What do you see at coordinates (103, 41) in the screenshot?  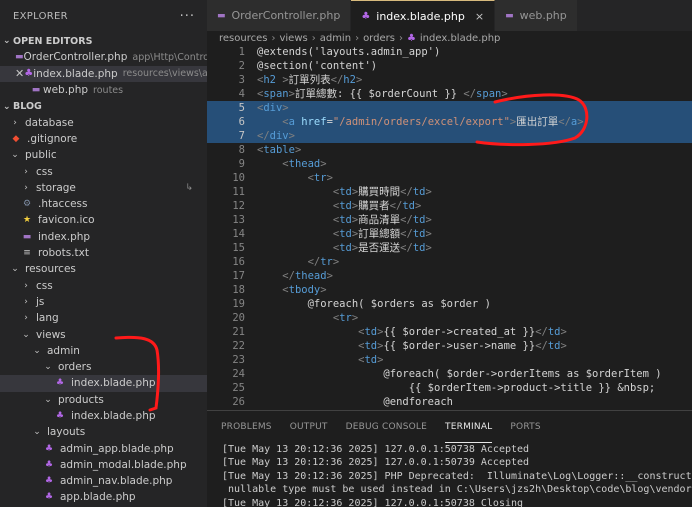 I see `open-editors-section: ⌄ OPEN EDITORS` at bounding box center [103, 41].